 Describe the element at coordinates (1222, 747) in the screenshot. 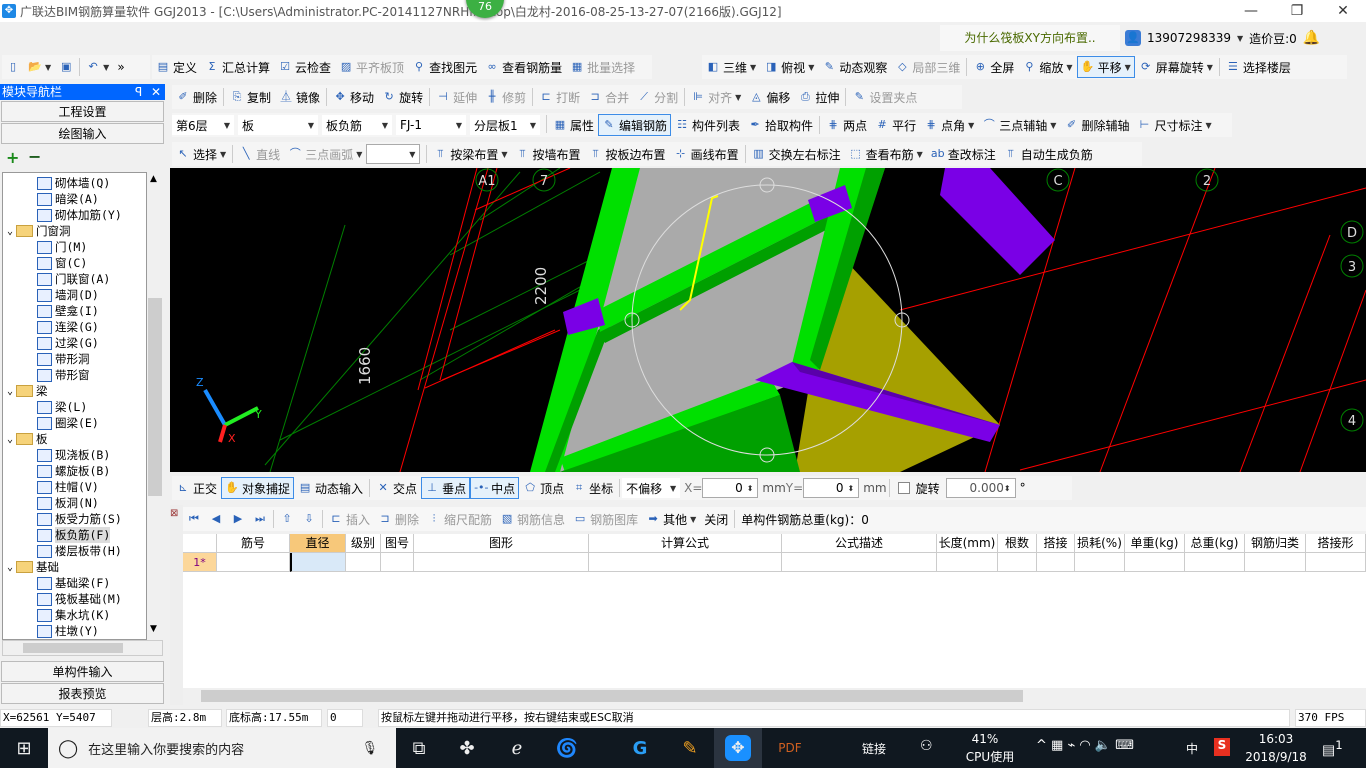

I see `sogou-icon: S` at that location.